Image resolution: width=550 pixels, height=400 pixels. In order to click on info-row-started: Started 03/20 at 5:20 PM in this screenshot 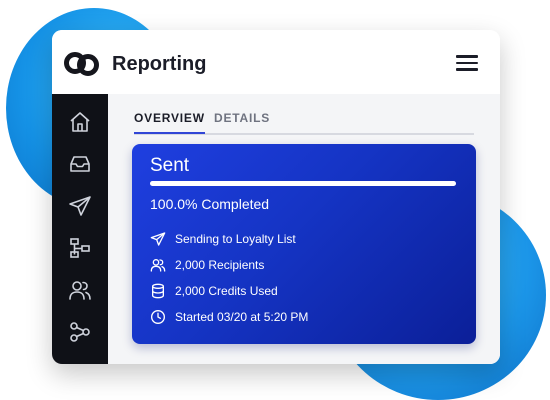, I will do `click(229, 317)`.